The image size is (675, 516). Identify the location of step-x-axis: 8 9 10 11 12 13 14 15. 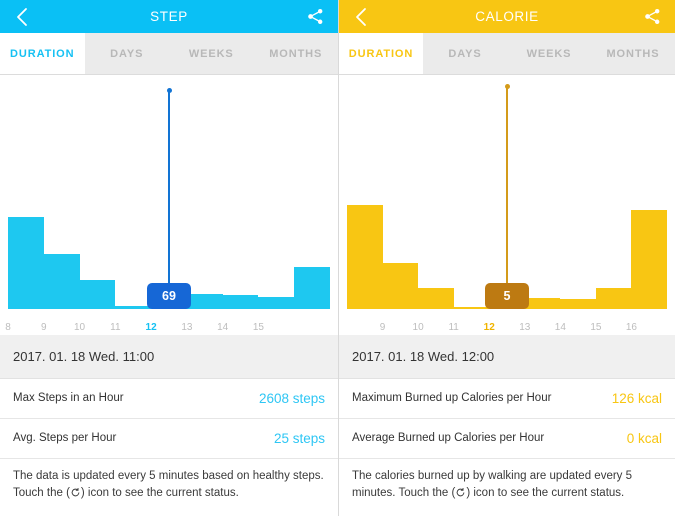
(167, 323).